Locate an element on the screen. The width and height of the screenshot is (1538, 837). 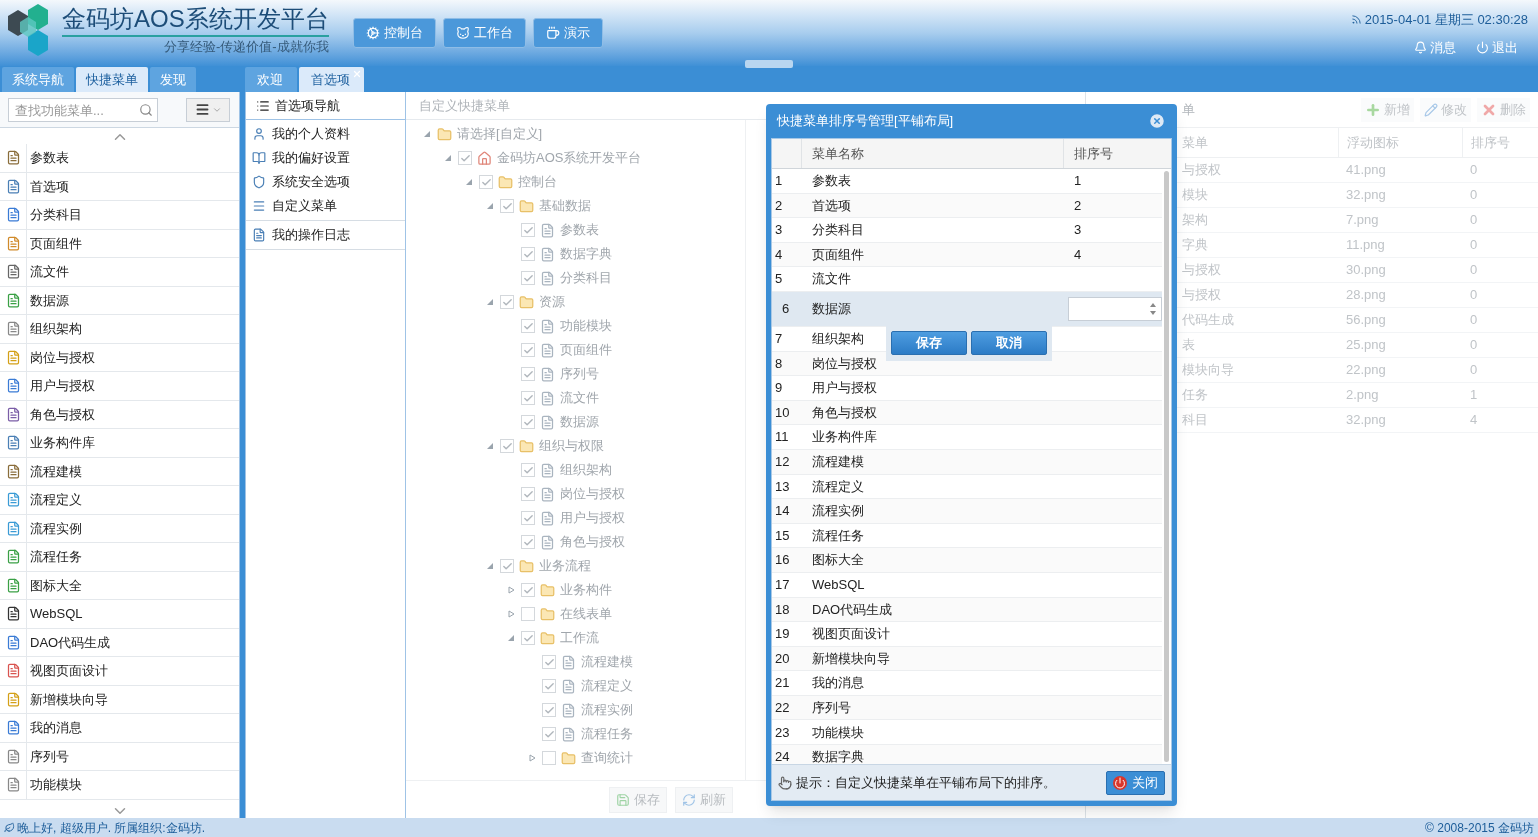
shortcut-menu-item: 页面组件 is located at coordinates (119, 243).